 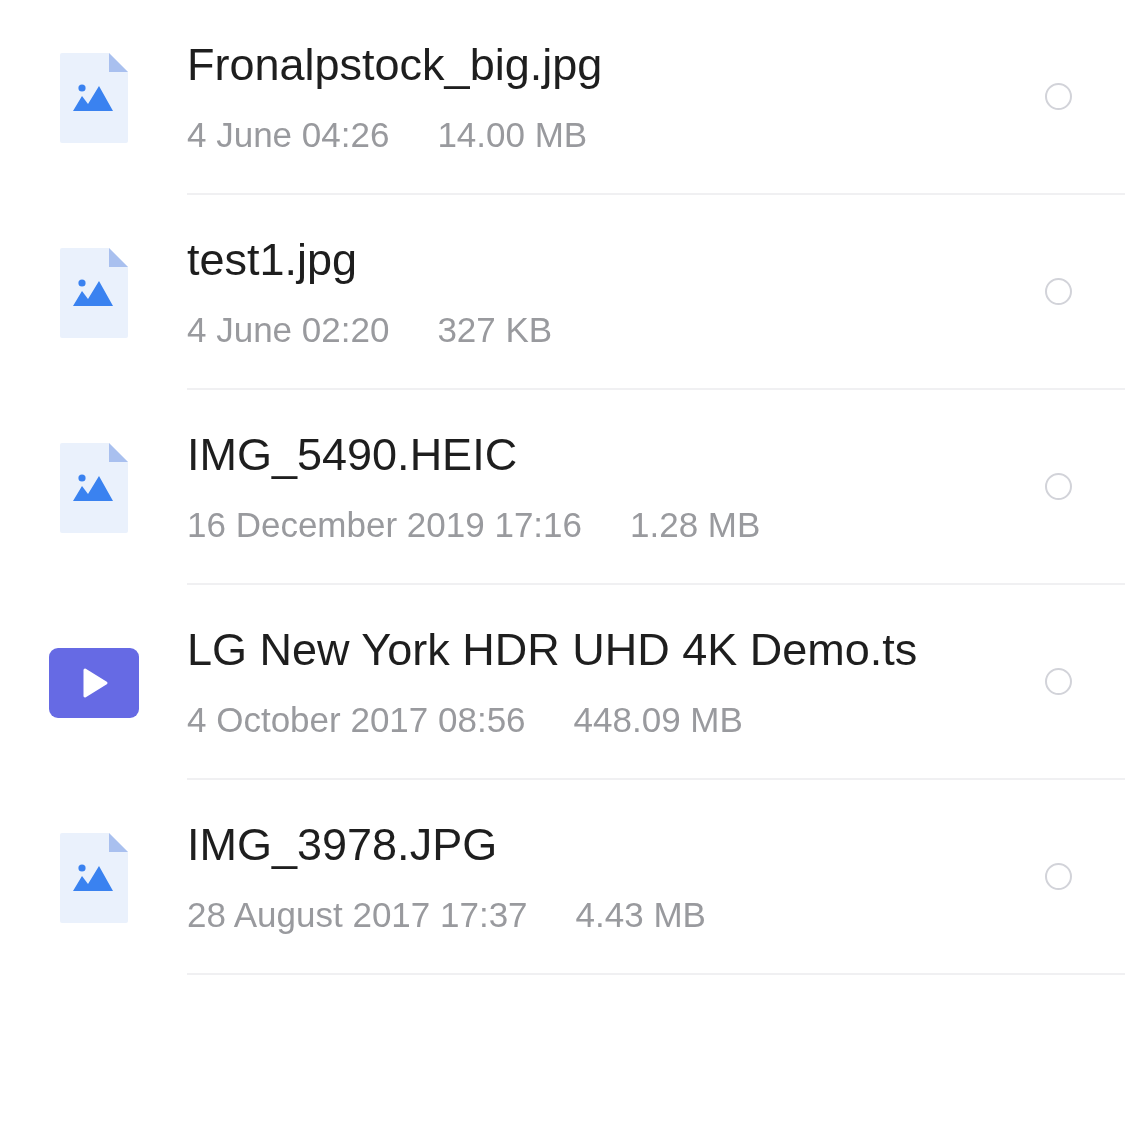 What do you see at coordinates (695, 525) in the screenshot?
I see `file-size: 1.28 MB` at bounding box center [695, 525].